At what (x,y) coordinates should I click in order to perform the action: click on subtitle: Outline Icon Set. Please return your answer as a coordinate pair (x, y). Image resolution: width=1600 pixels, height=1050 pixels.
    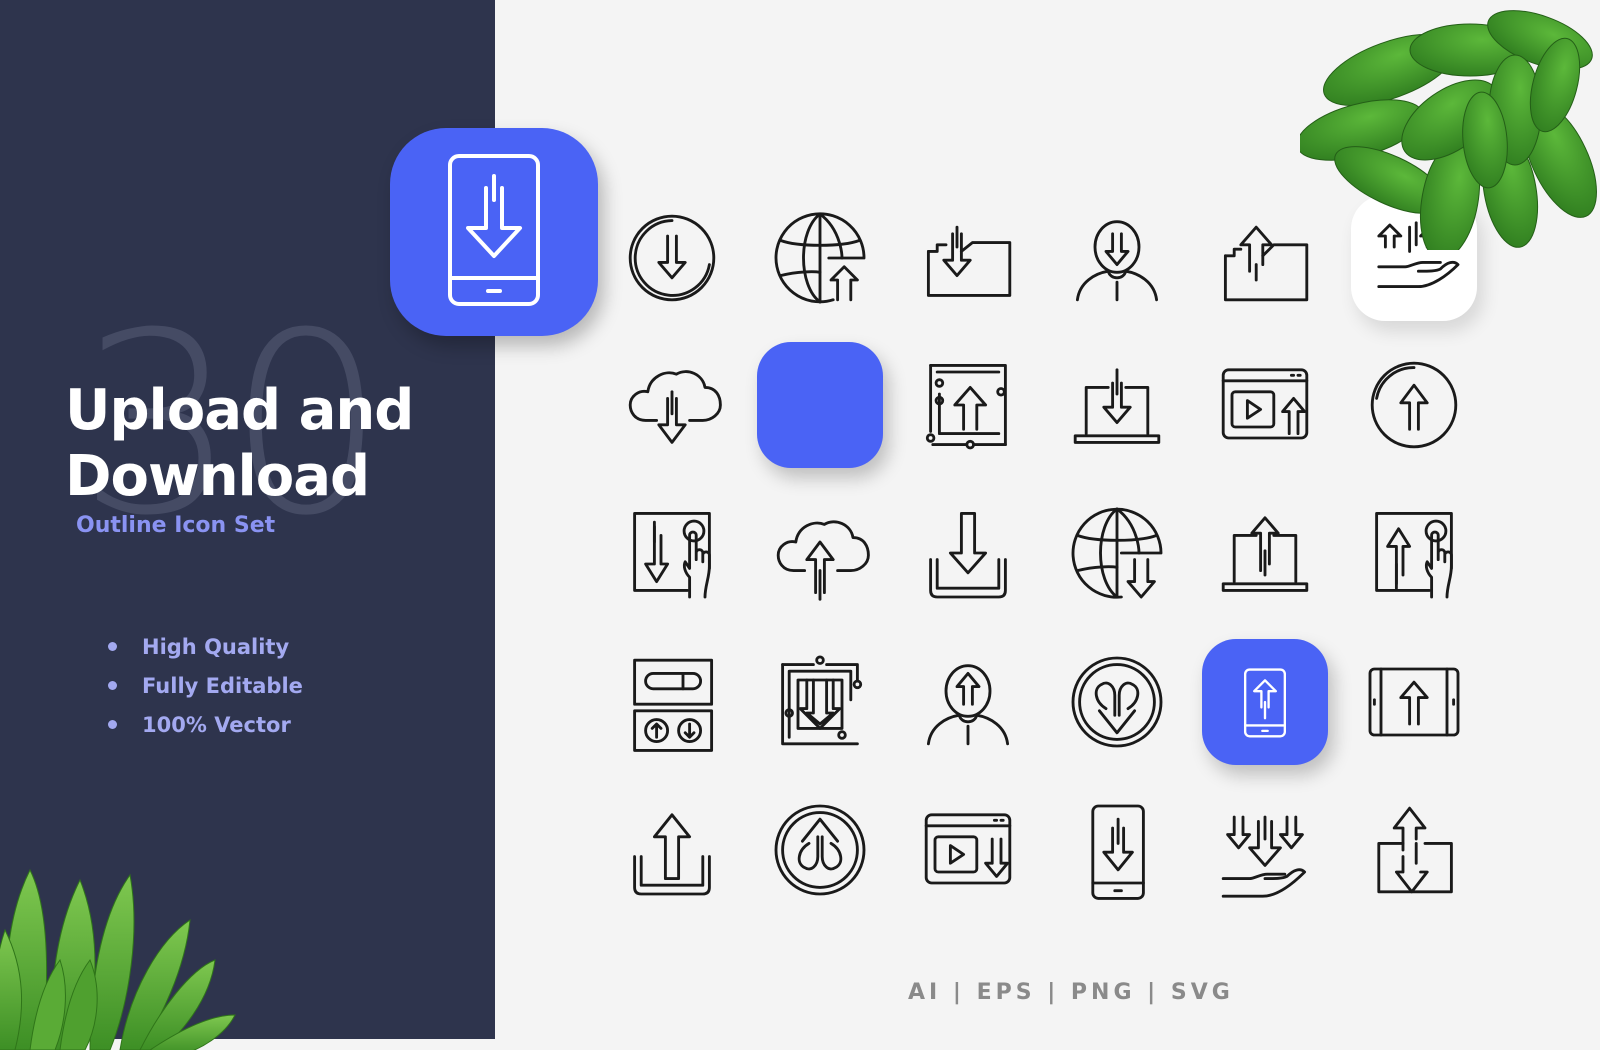
    Looking at the image, I should click on (176, 525).